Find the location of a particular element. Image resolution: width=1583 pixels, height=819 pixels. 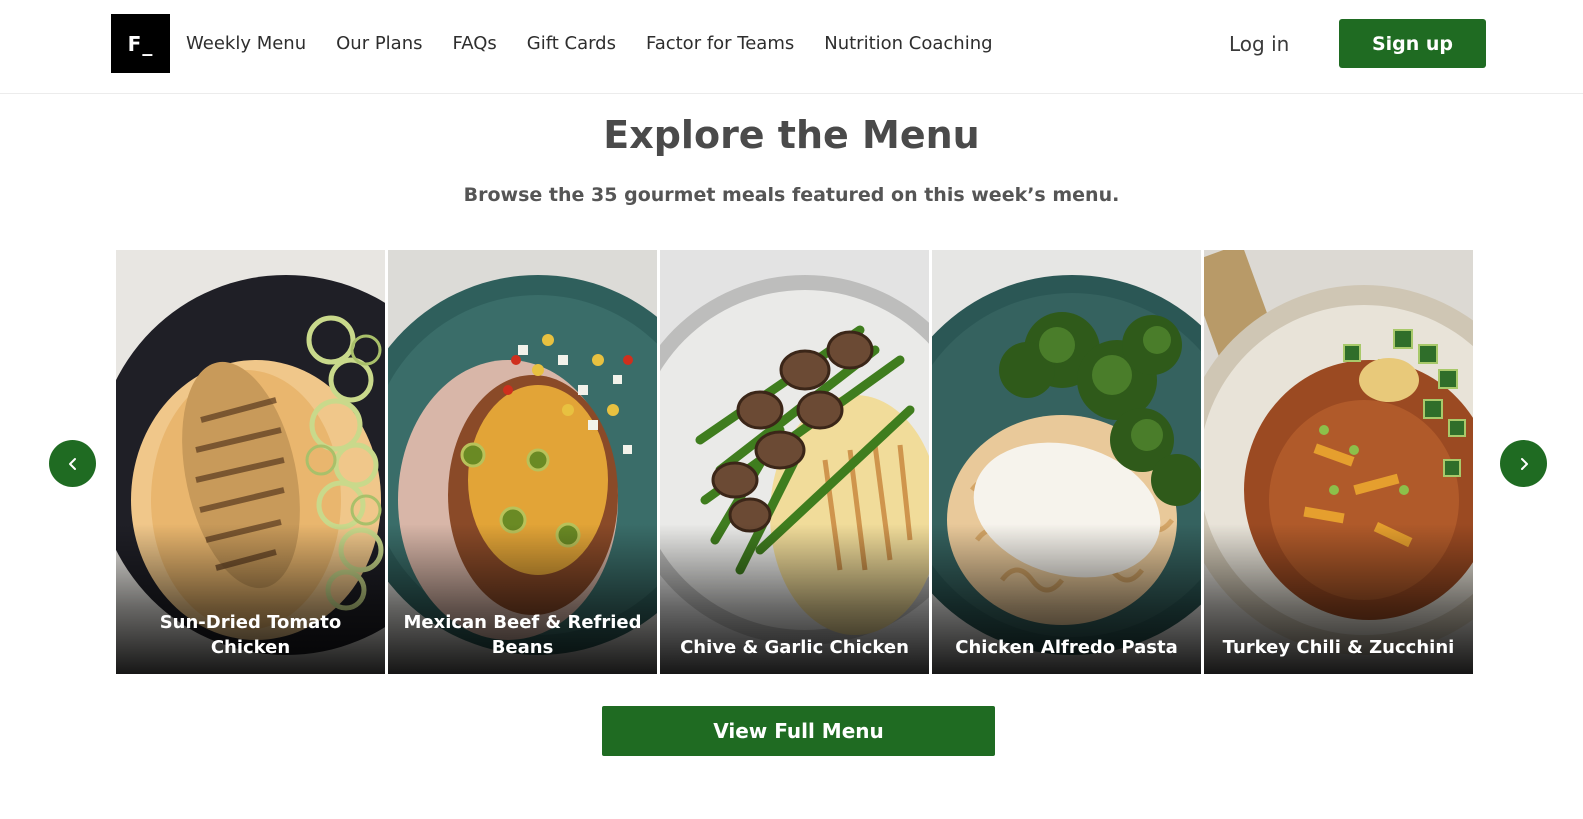

meal-card: Sun-Dried Tomato Chicken is located at coordinates (250, 462).